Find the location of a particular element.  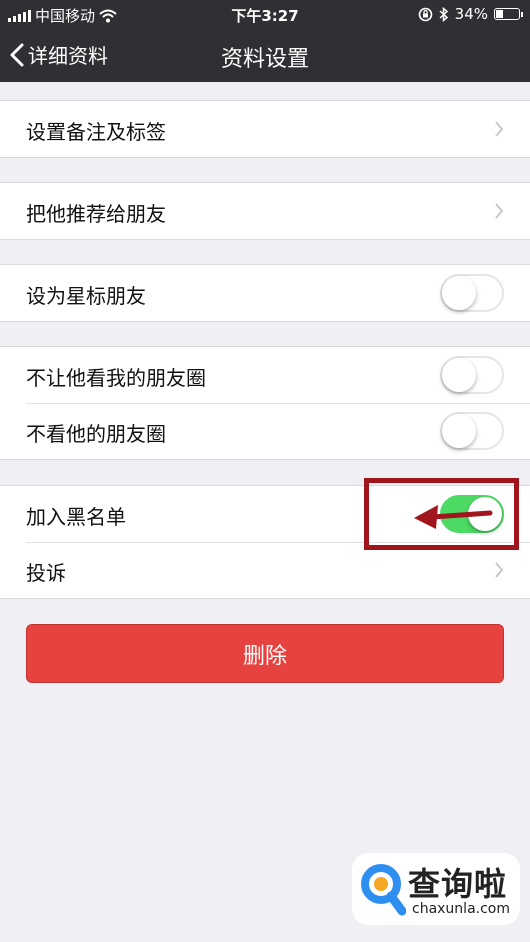

settings-group-star: 设为星标朋友 is located at coordinates (265, 293).